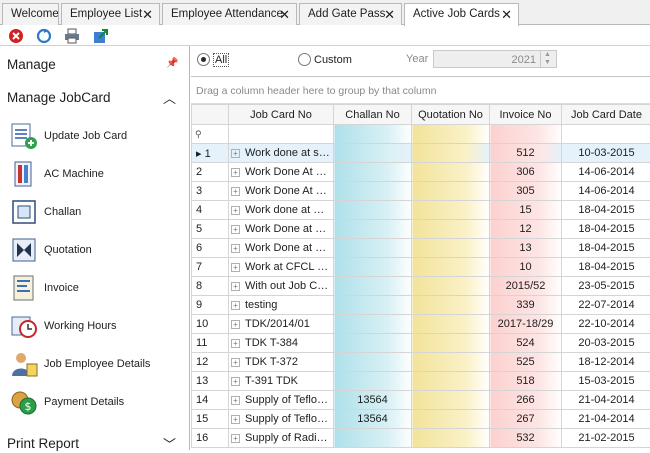 Image resolution: width=650 pixels, height=453 pixels. I want to click on row-number-cell: 7, so click(210, 267).